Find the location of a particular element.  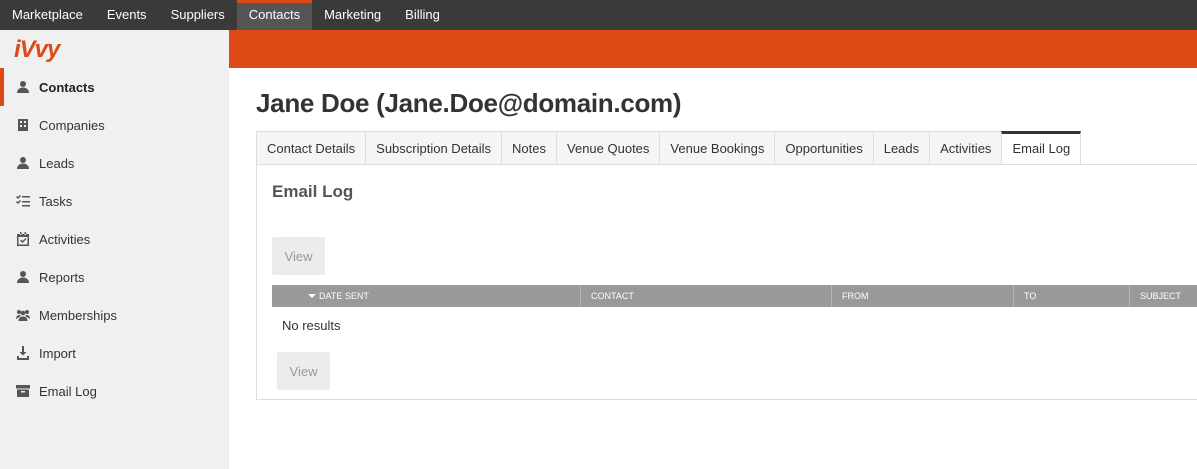

column-to: To is located at coordinates (1072, 296).